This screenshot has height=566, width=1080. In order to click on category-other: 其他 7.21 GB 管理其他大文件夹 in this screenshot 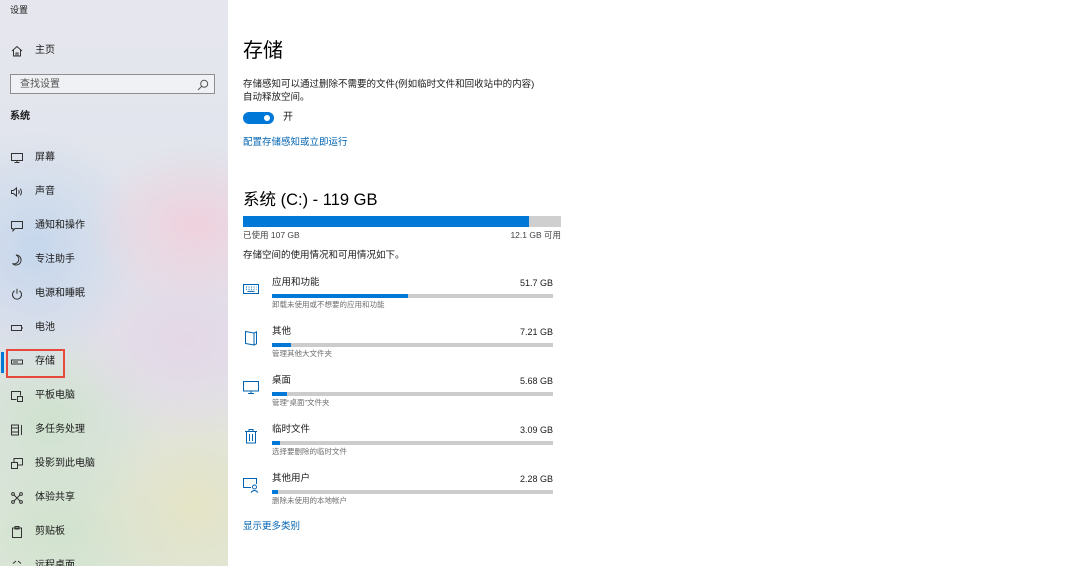, I will do `click(402, 343)`.